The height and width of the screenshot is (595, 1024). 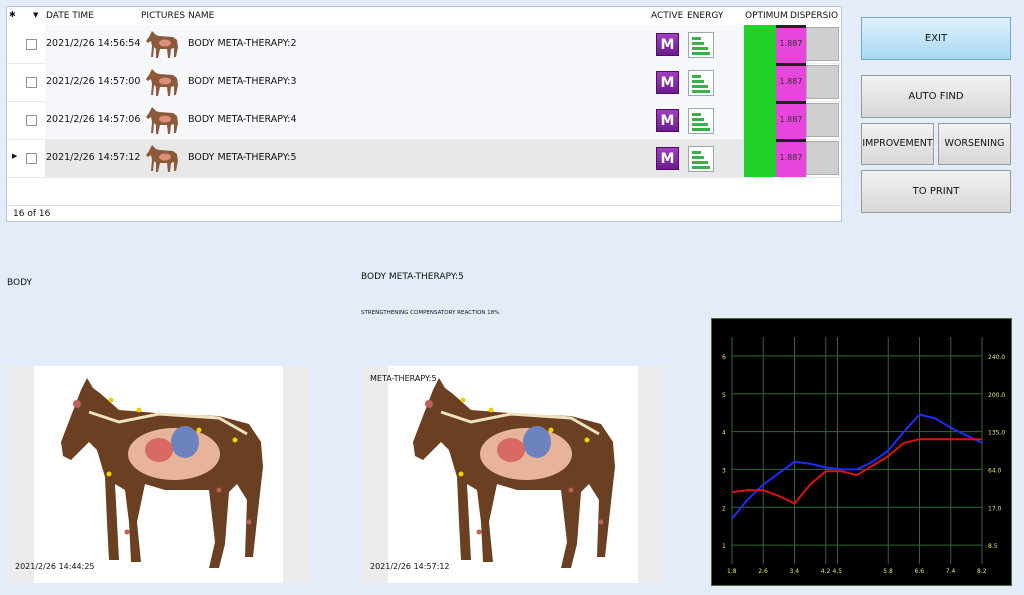 What do you see at coordinates (705, 16) in the screenshot?
I see `col-energy: ENERGY` at bounding box center [705, 16].